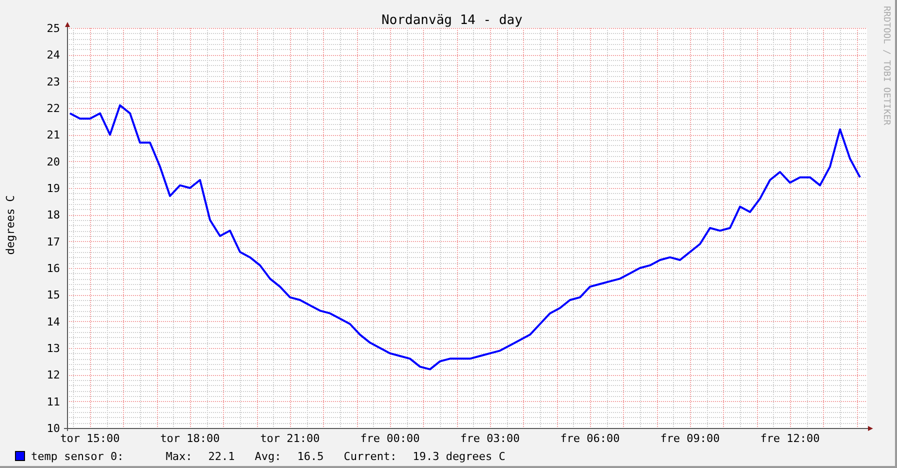 The height and width of the screenshot is (468, 897). I want to click on x-tick-label: tor 18:00, so click(190, 438).